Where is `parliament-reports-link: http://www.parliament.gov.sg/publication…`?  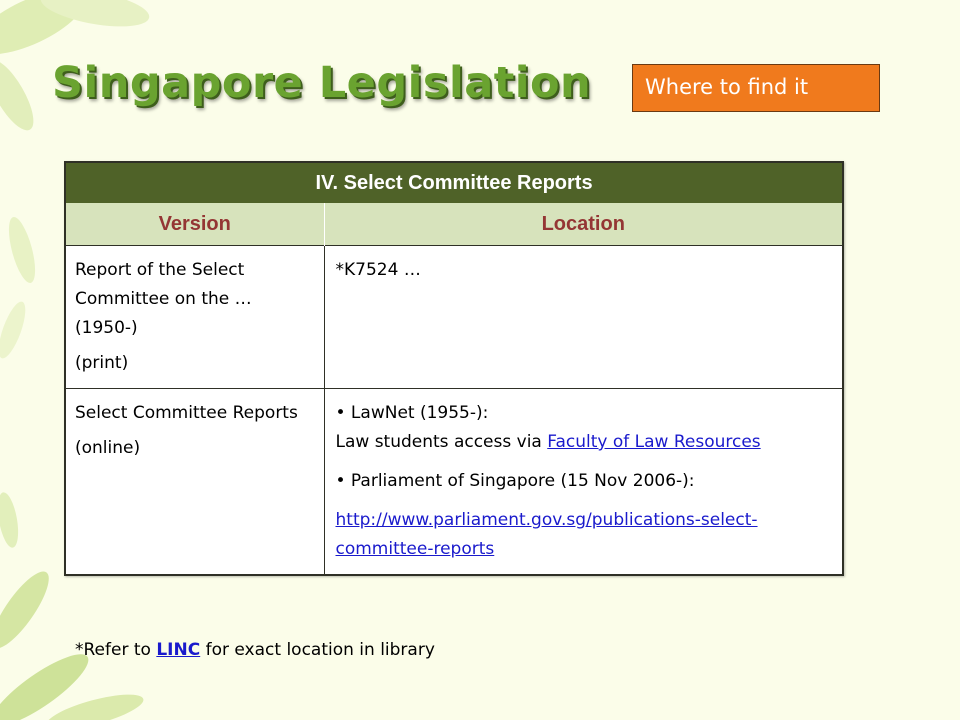
parliament-reports-link: http://www.parliament.gov.sg/publication… is located at coordinates (547, 534).